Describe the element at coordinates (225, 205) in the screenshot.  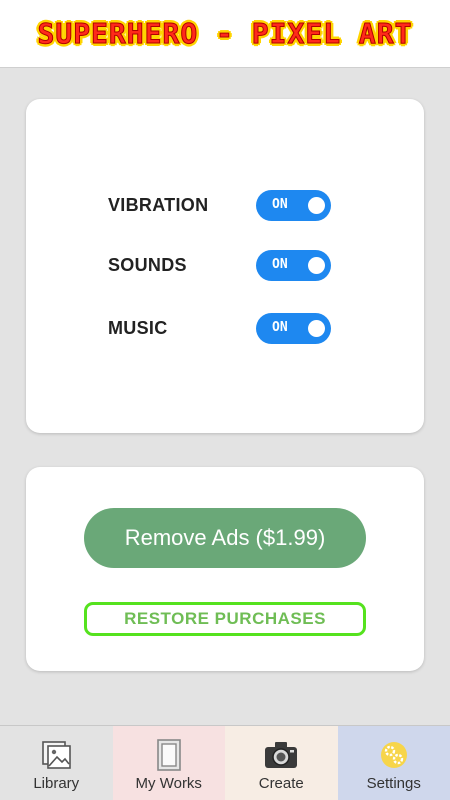
I see `setting-row-vibration: VIBRATION ON` at that location.